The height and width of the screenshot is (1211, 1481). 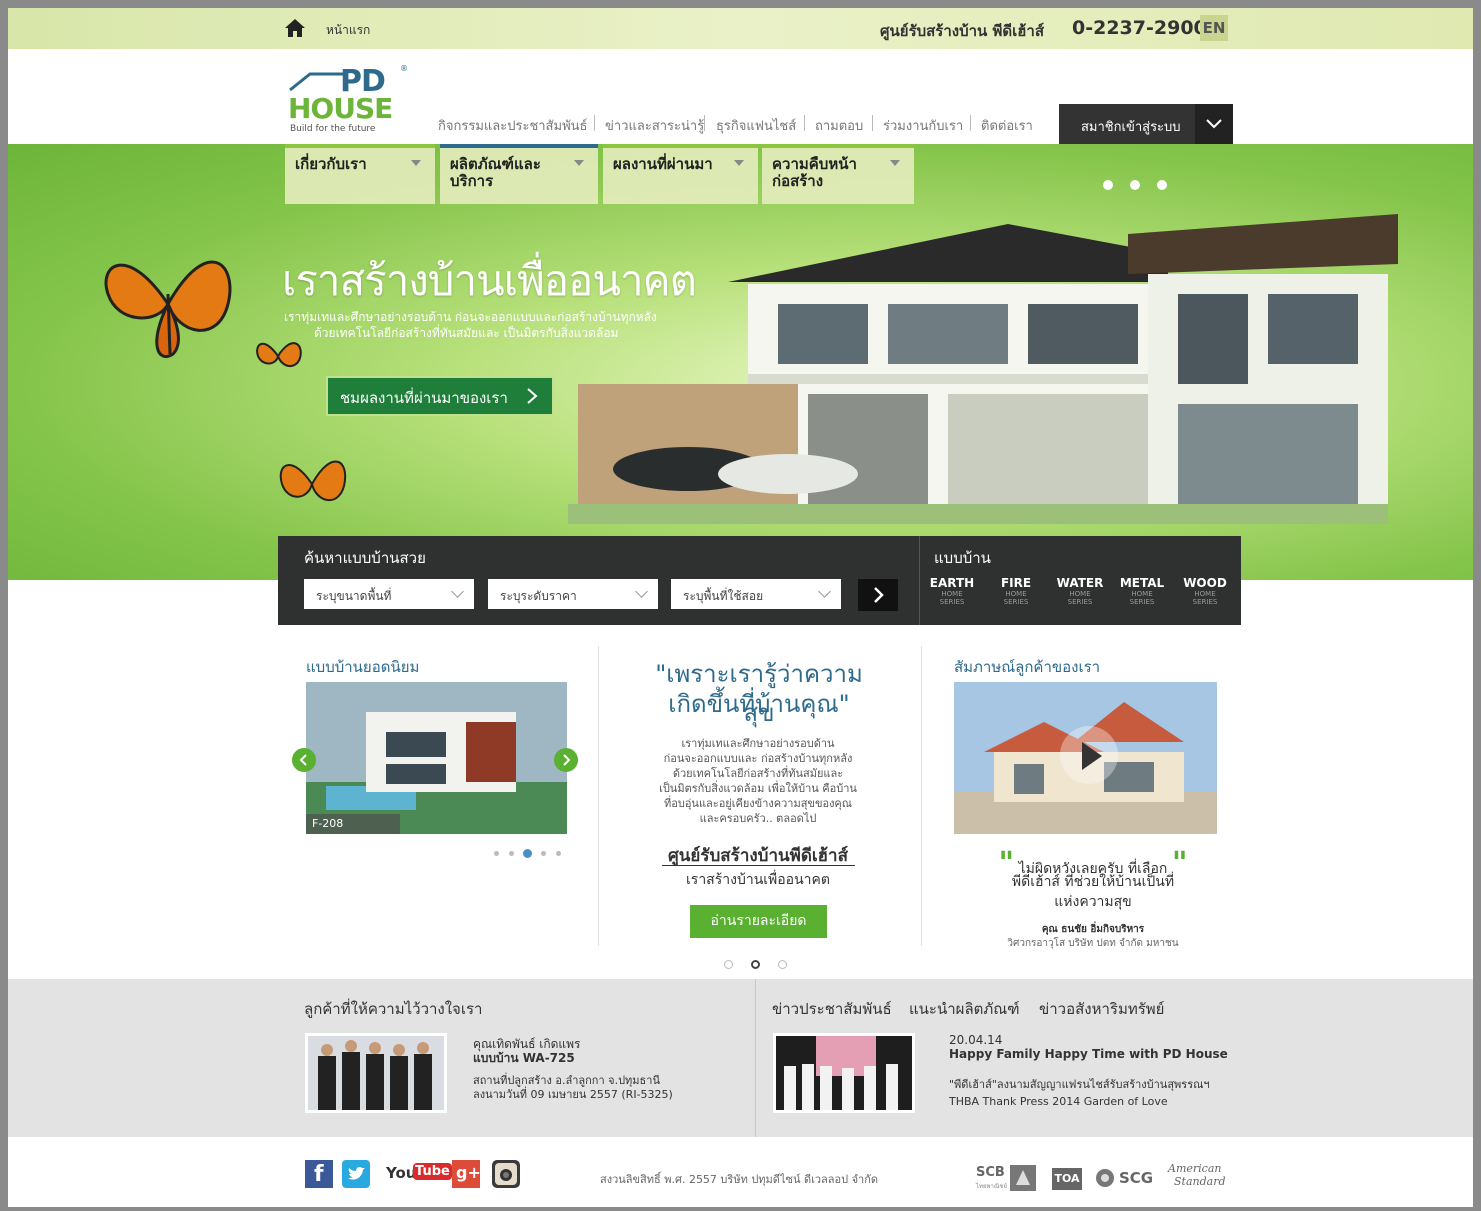 What do you see at coordinates (962, 558) in the screenshot?
I see `series-title: แบบบ้าน` at bounding box center [962, 558].